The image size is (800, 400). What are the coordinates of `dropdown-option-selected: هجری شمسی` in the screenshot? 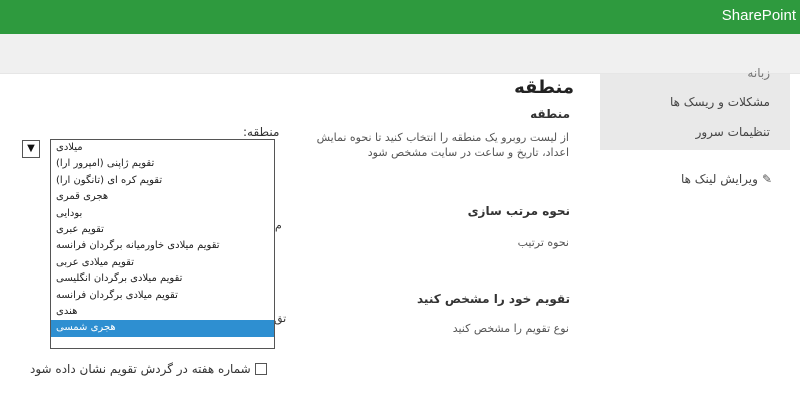 It's located at (162, 328).